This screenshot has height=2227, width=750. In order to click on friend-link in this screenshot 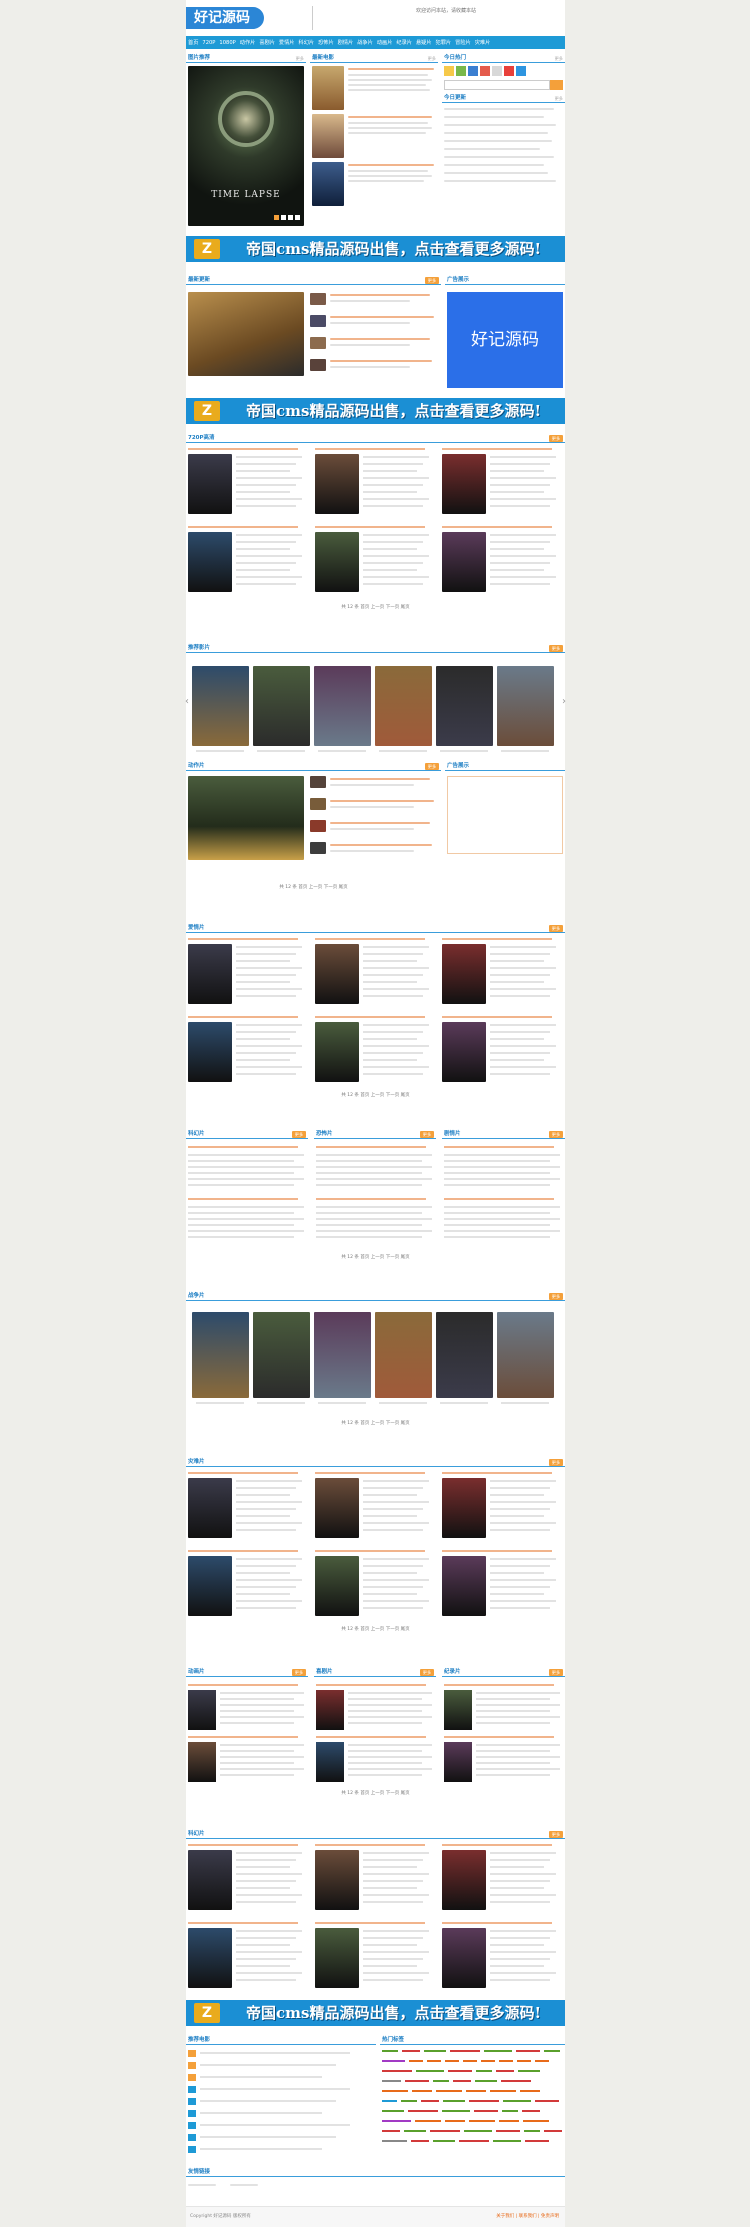, I will do `click(202, 2185)`.